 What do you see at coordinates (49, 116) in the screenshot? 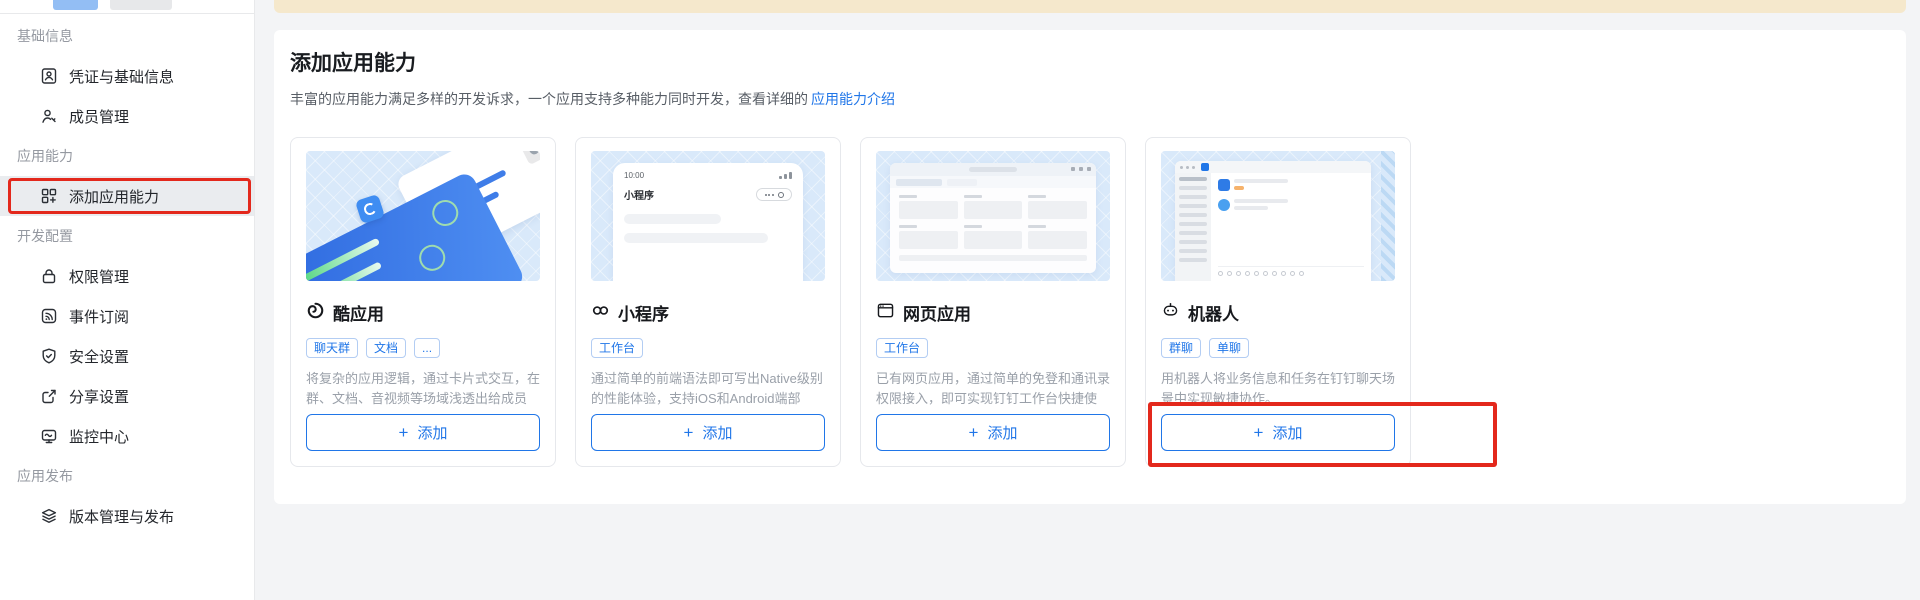
I see `member-icon` at bounding box center [49, 116].